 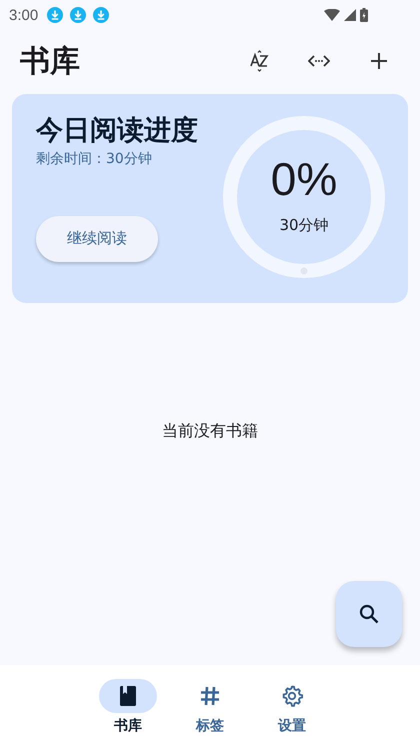 What do you see at coordinates (210, 713) in the screenshot?
I see `nav-tab: 标签` at bounding box center [210, 713].